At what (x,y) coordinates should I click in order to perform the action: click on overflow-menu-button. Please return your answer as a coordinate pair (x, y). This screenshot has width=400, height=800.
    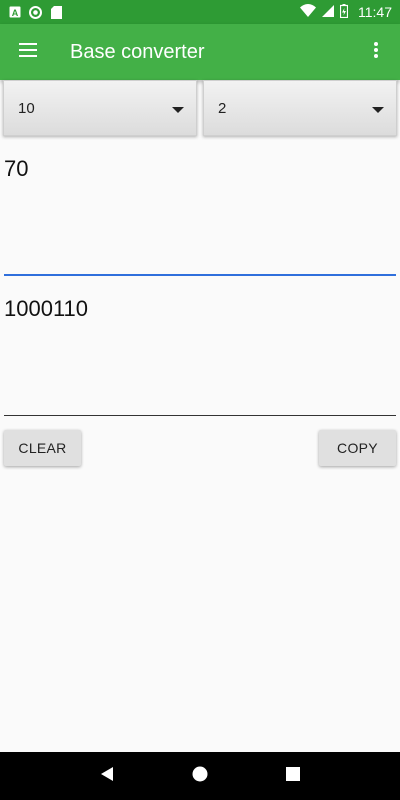
    Looking at the image, I should click on (376, 52).